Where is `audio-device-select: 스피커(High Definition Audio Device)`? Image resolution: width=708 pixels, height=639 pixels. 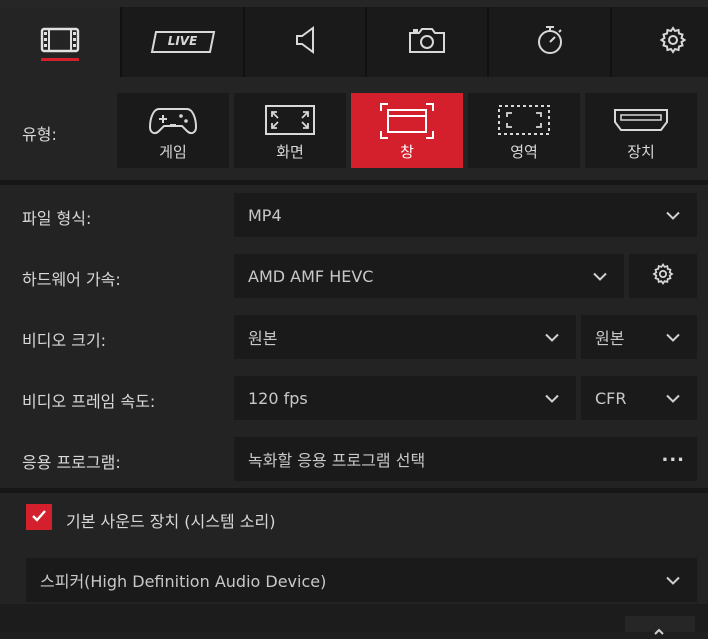 audio-device-select: 스피커(High Definition Audio Device) is located at coordinates (361, 580).